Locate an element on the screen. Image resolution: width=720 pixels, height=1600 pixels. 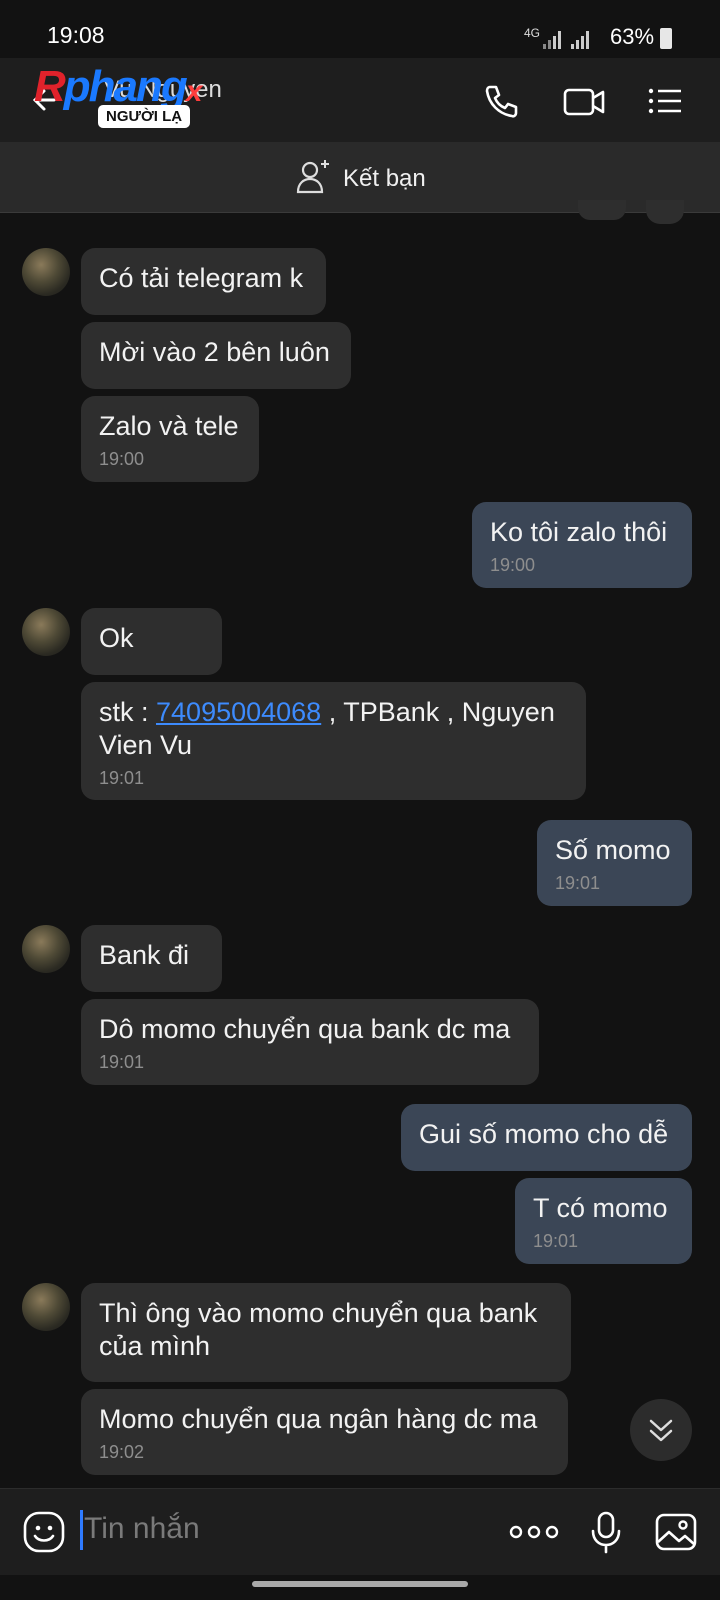
message-text: Mời vào 2 bên luôn is located at coordinates (214, 352).